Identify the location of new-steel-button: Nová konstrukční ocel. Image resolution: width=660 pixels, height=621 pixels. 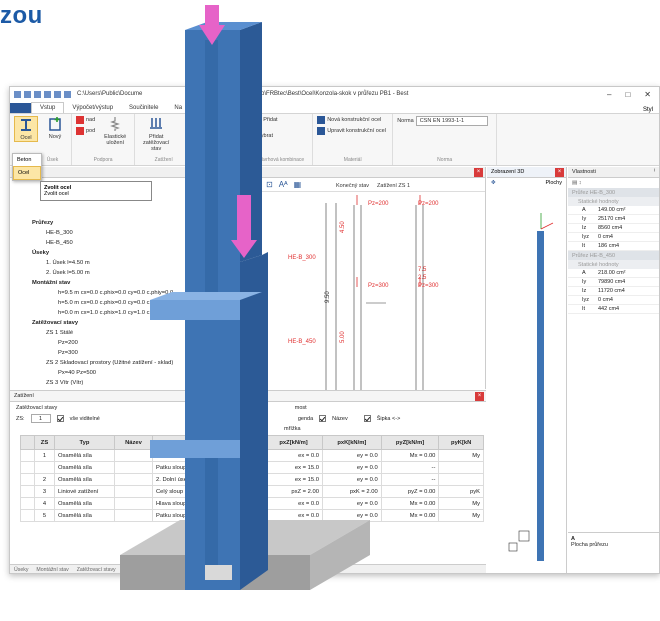
(352, 120).